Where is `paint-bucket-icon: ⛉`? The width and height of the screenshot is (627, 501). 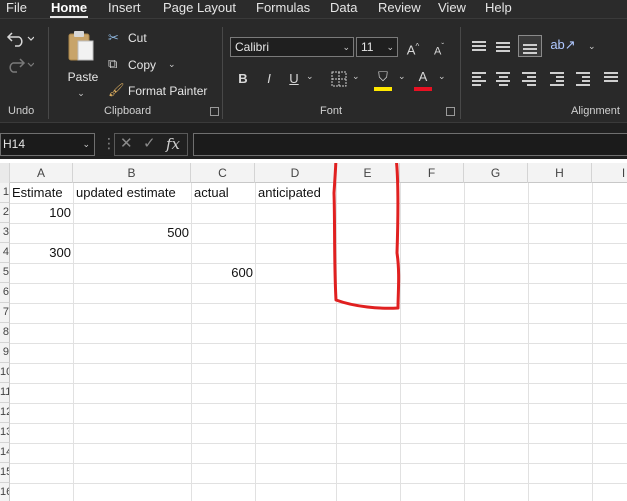 paint-bucket-icon: ⛉ is located at coordinates (383, 76).